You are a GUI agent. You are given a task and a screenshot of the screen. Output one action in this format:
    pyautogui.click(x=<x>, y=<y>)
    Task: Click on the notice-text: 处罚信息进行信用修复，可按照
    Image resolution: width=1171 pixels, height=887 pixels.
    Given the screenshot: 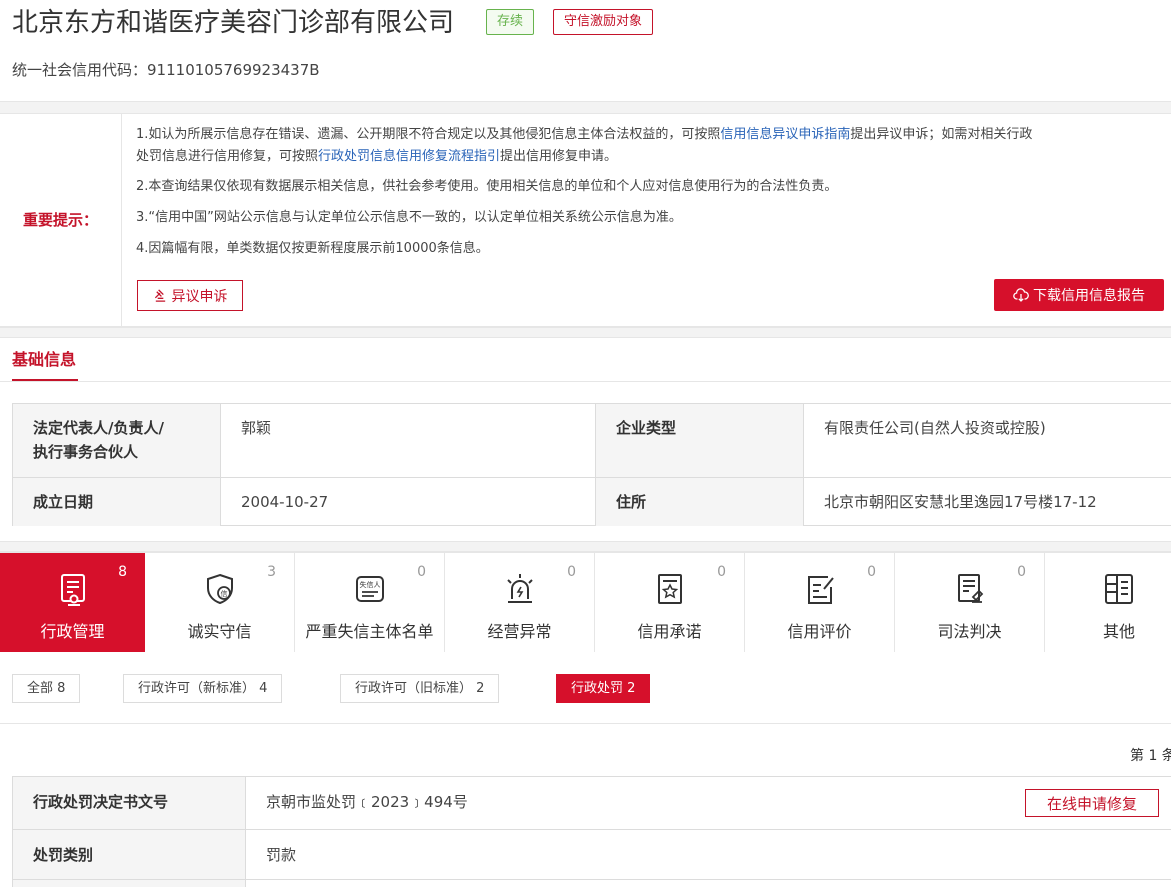 What is the action you would take?
    pyautogui.click(x=227, y=156)
    